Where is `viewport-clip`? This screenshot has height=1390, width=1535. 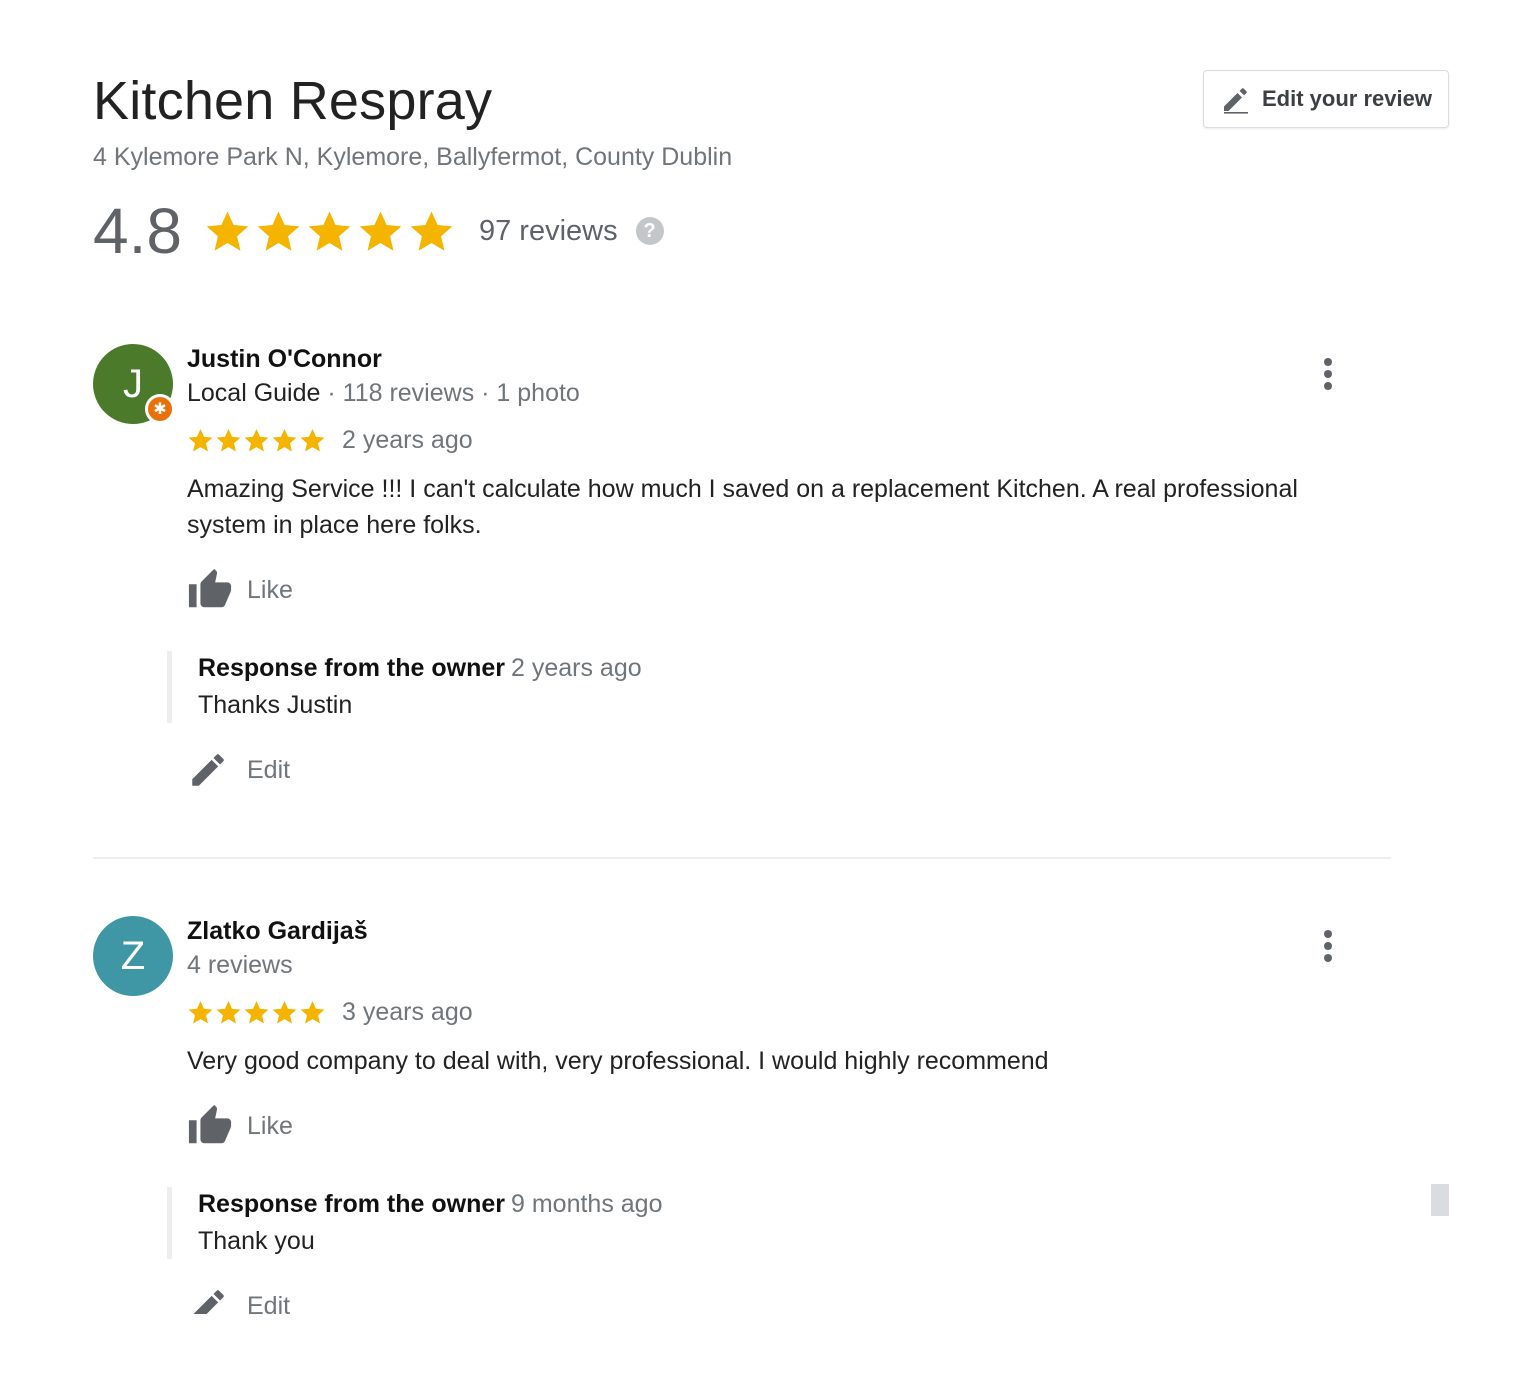
viewport-clip is located at coordinates (767, 1352).